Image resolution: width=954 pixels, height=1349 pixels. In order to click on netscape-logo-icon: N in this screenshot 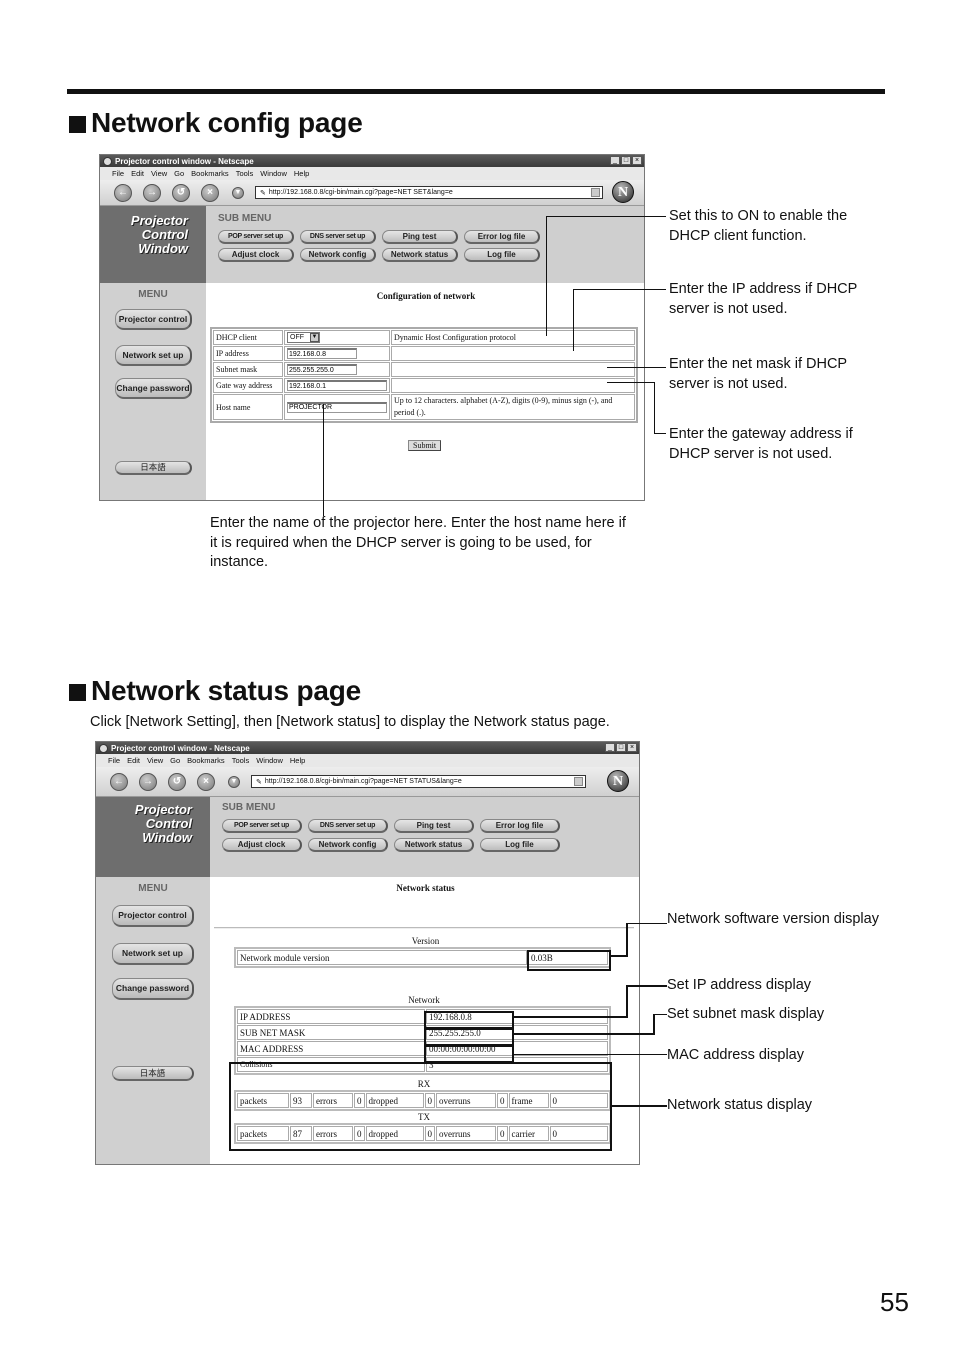, I will do `click(618, 781)`.